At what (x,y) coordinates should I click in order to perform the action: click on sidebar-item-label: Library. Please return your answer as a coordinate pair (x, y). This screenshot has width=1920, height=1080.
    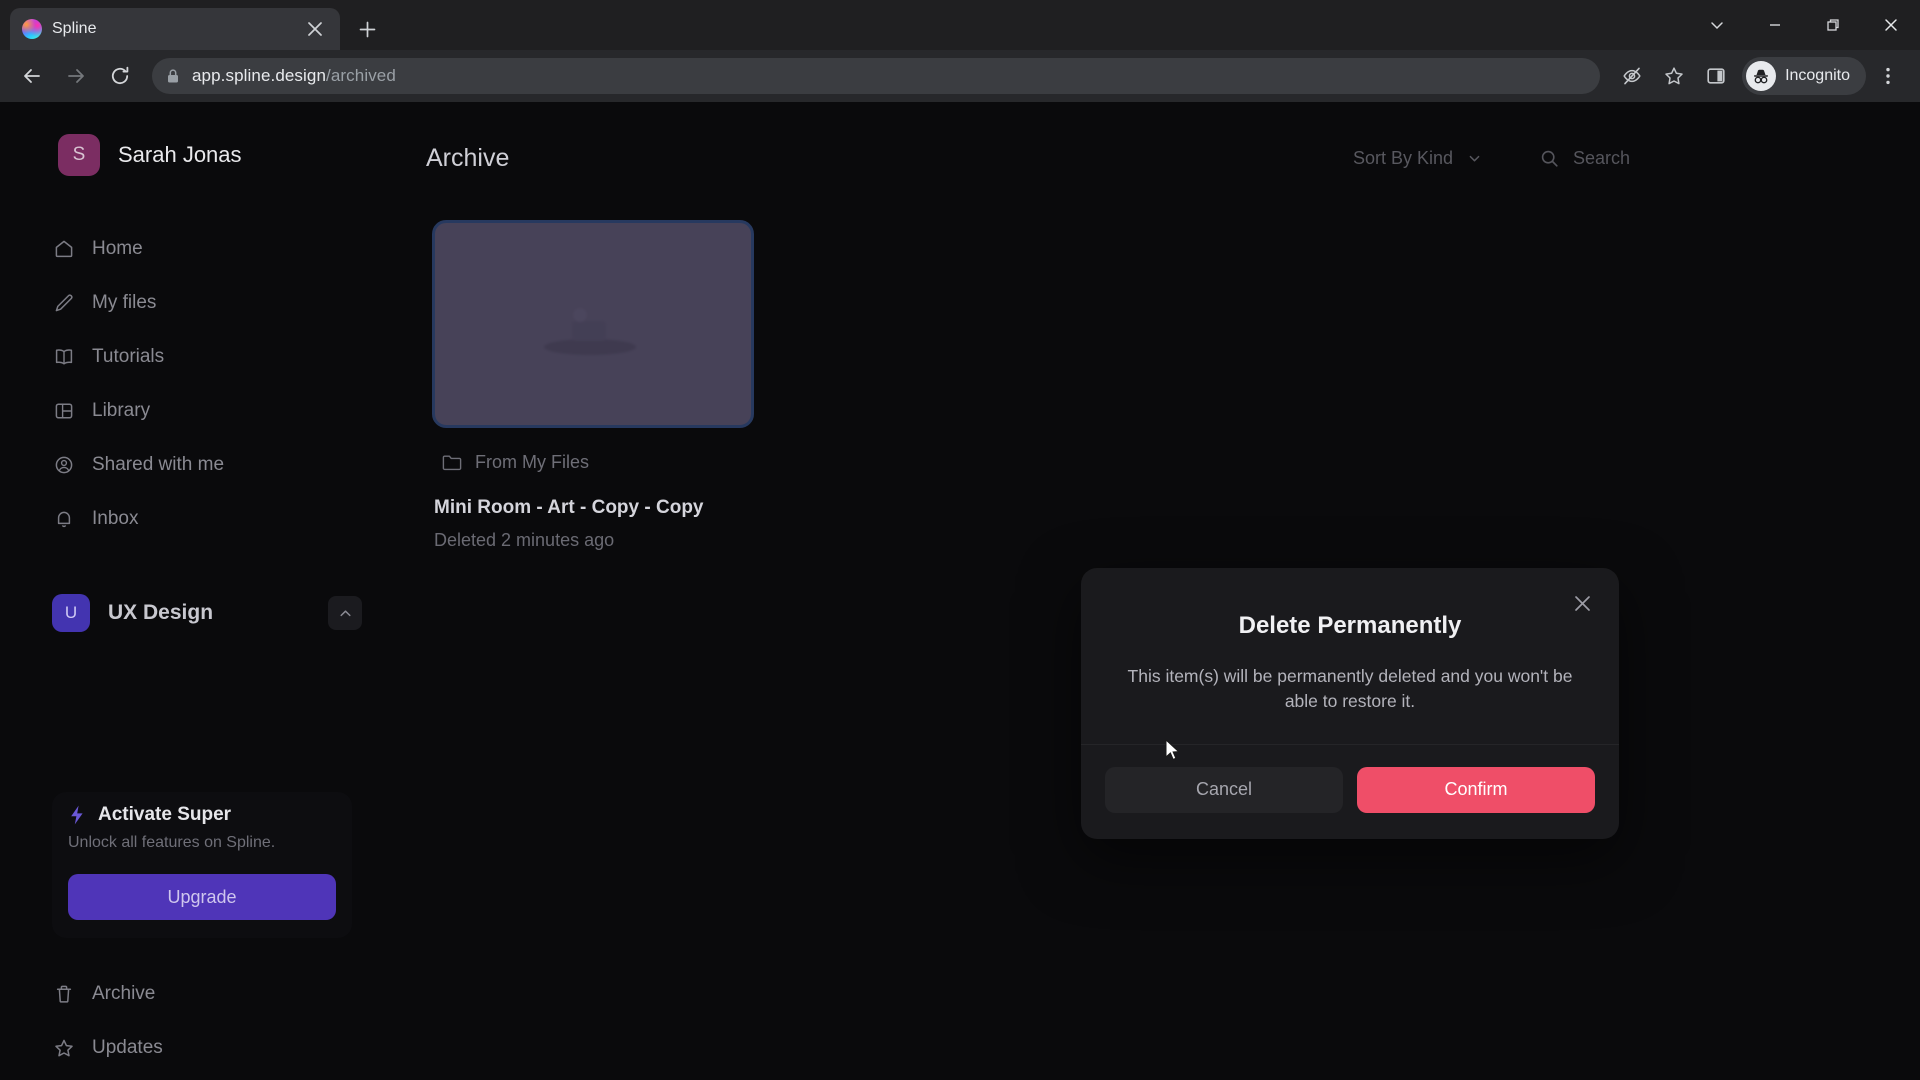
    Looking at the image, I should click on (121, 410).